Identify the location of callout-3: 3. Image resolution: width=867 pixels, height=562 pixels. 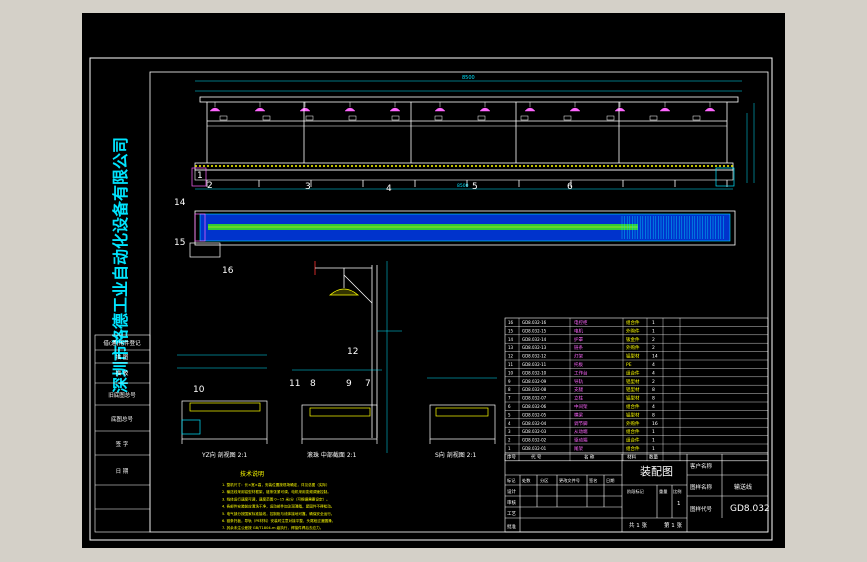
(308, 187).